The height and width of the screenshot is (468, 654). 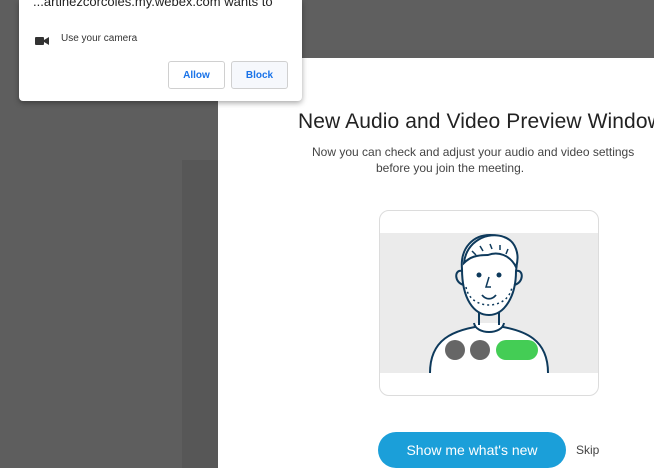 I want to click on video-camera-icon, so click(x=42, y=39).